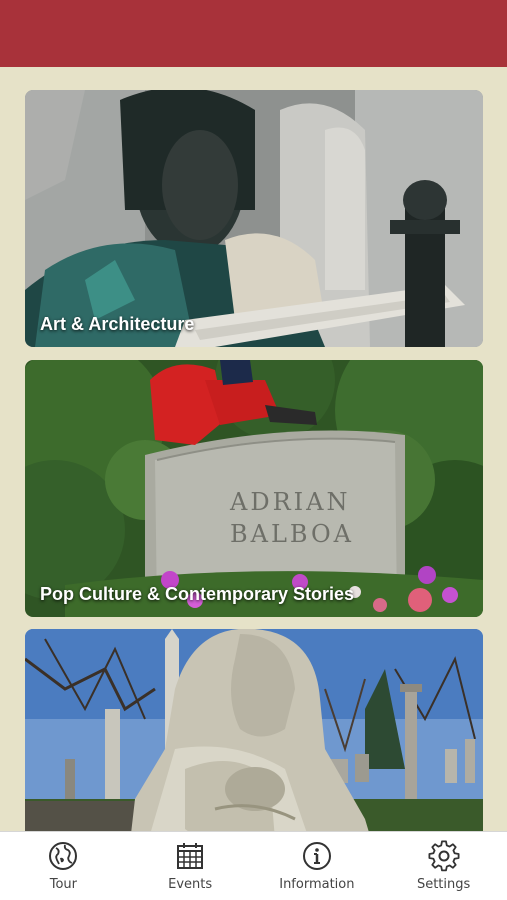  I want to click on tab-events: Events, so click(190, 866).